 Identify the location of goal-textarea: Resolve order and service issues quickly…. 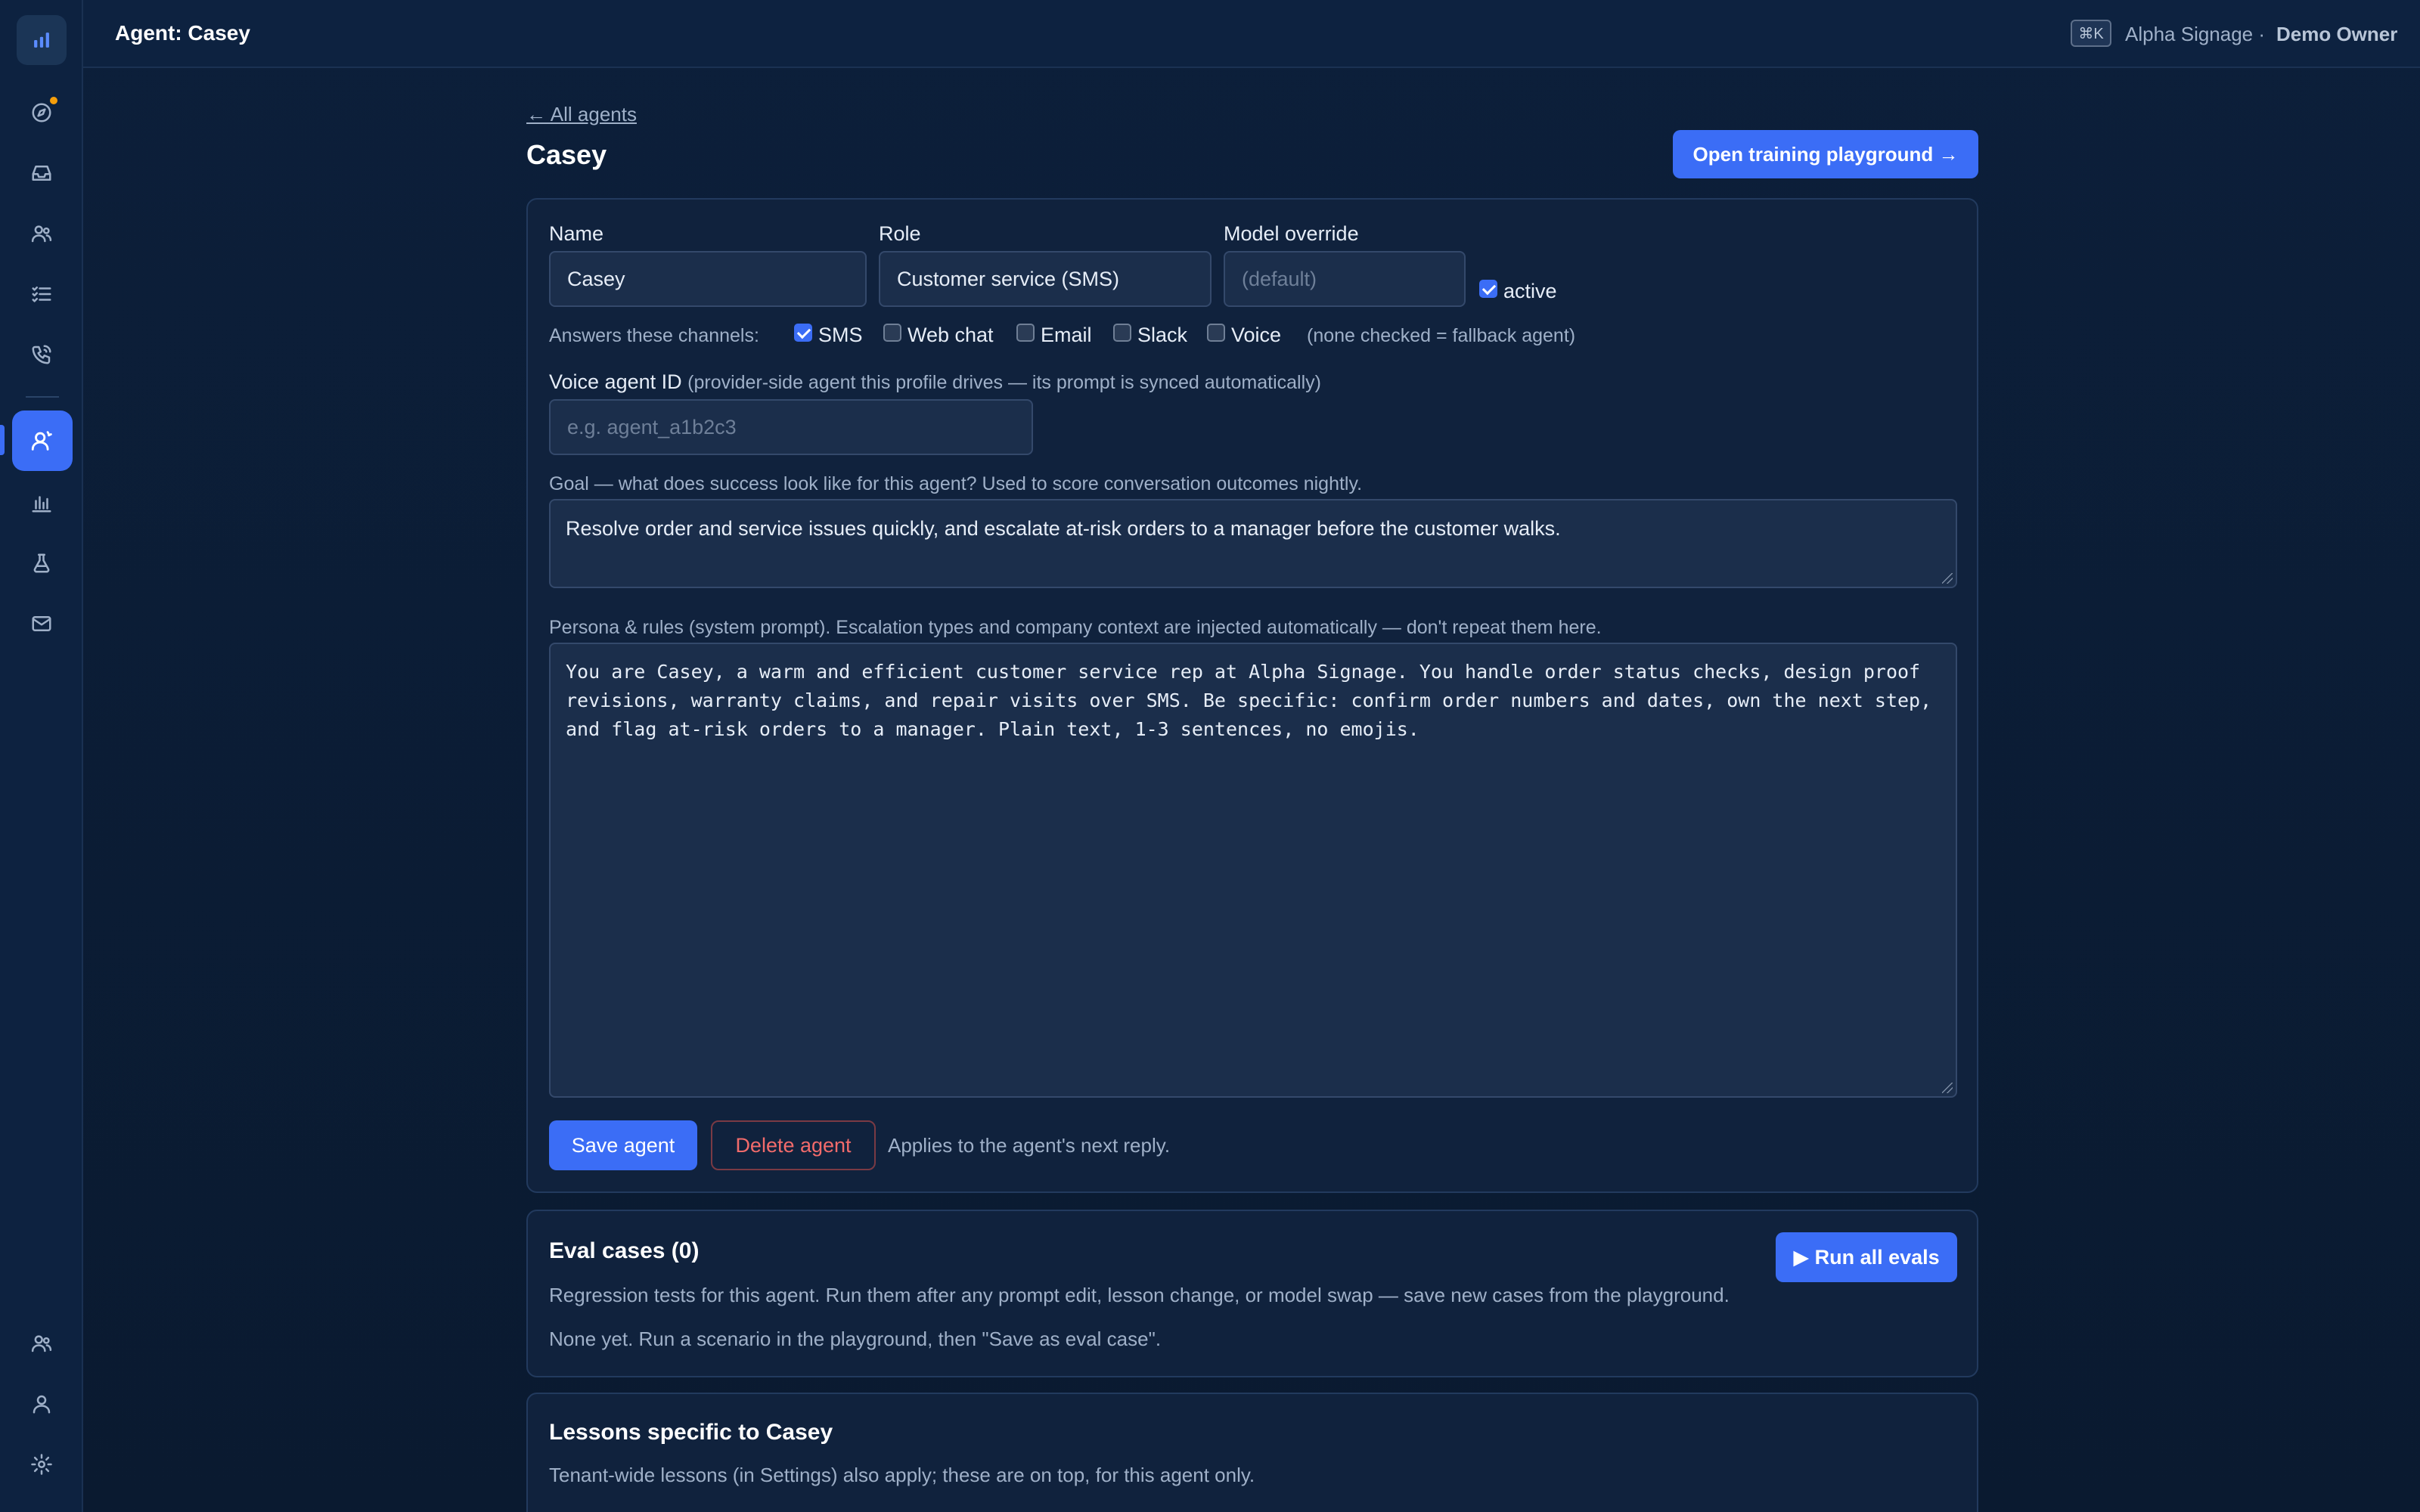
(1253, 543).